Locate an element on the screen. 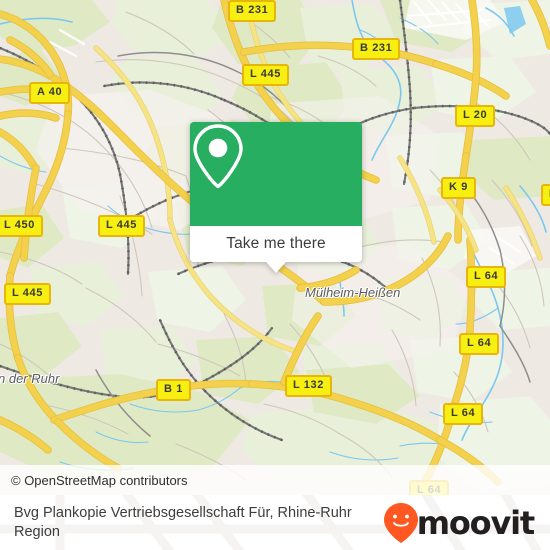  take-me-there-label: Take me there is located at coordinates (276, 243).